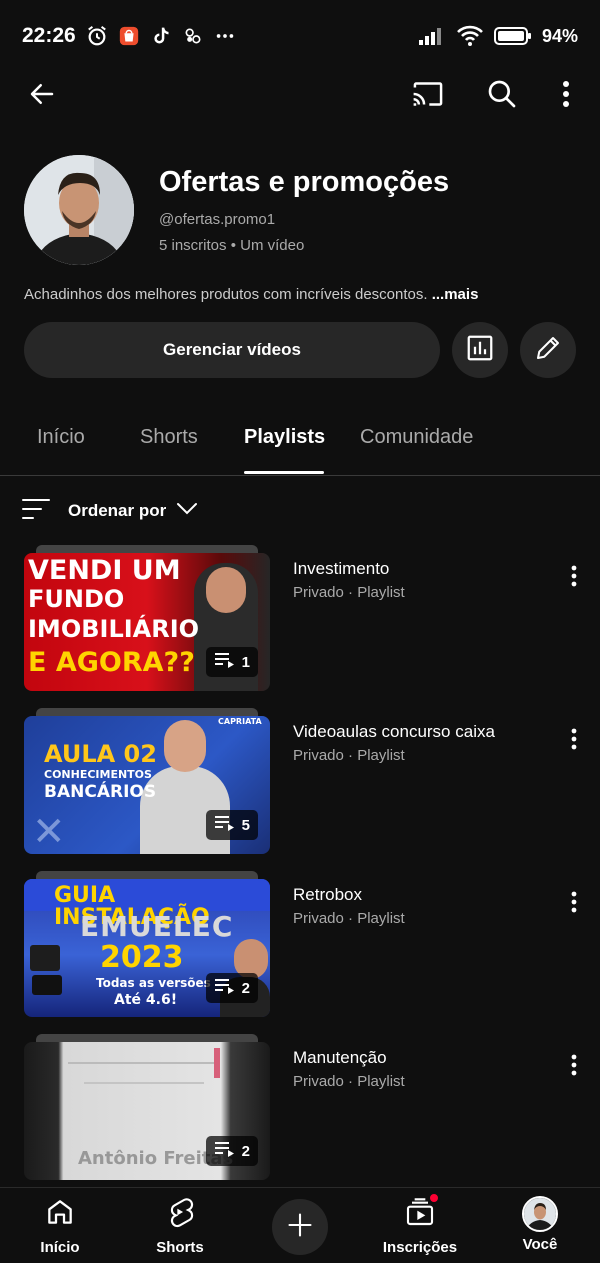  What do you see at coordinates (161, 36) in the screenshot?
I see `tiktok-icon` at bounding box center [161, 36].